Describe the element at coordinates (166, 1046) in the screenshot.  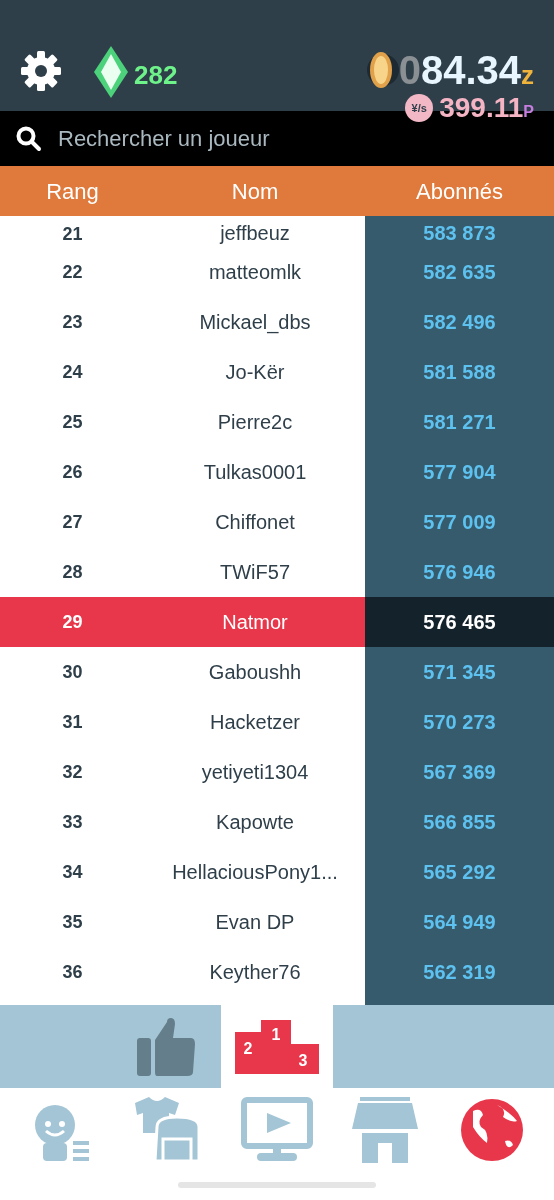
I see `thumbs-up-icon` at that location.